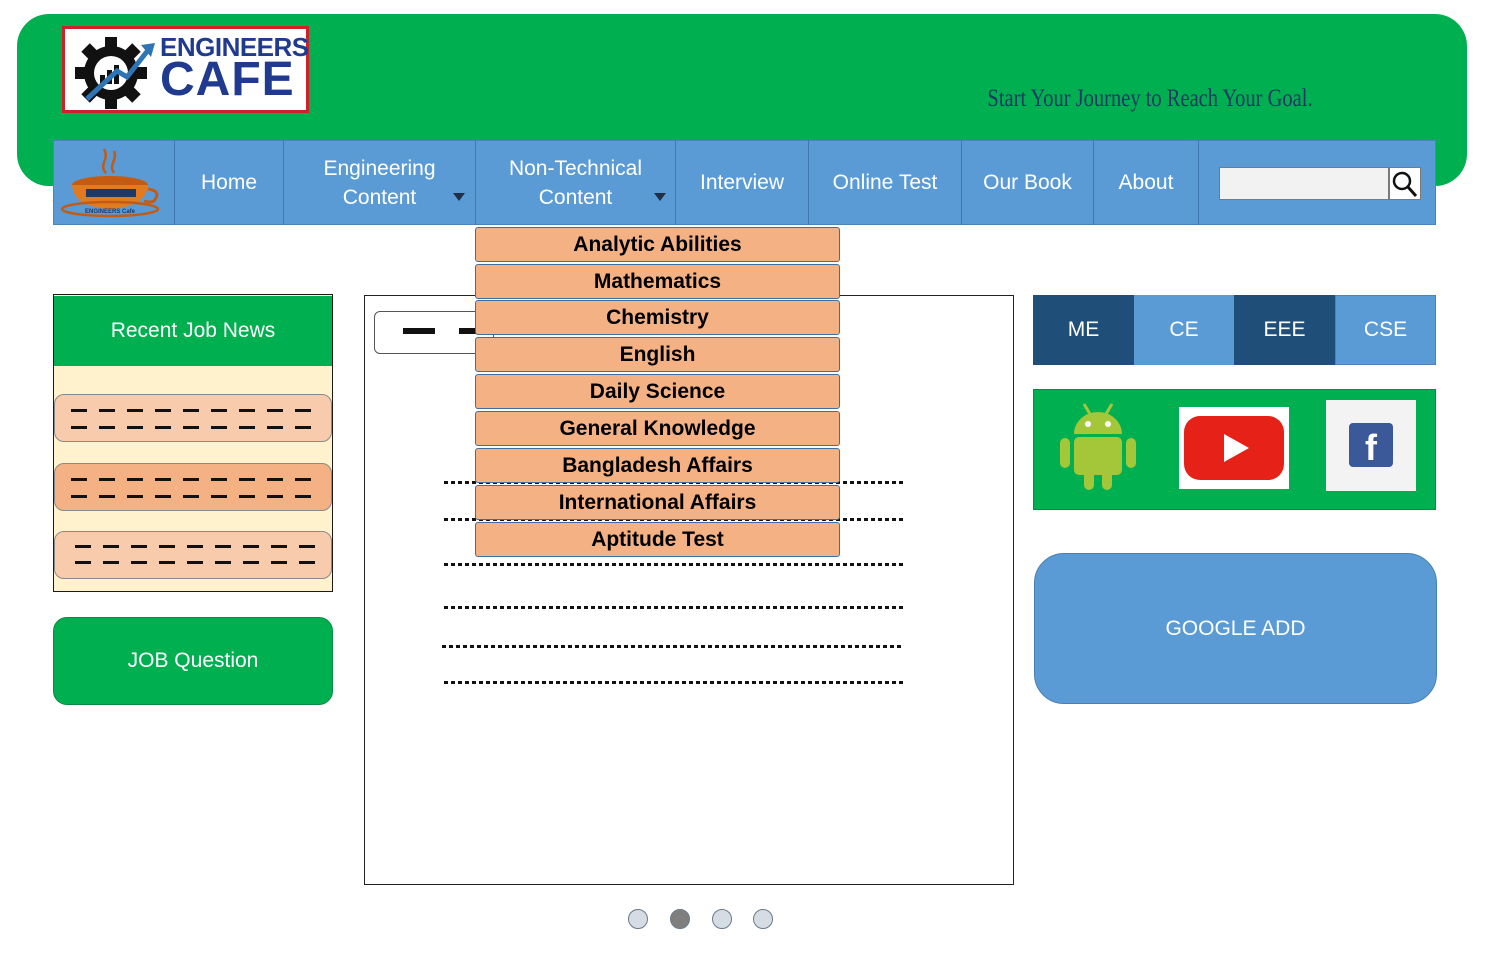 Image resolution: width=1488 pixels, height=960 pixels. I want to click on search-icon, so click(1405, 184).